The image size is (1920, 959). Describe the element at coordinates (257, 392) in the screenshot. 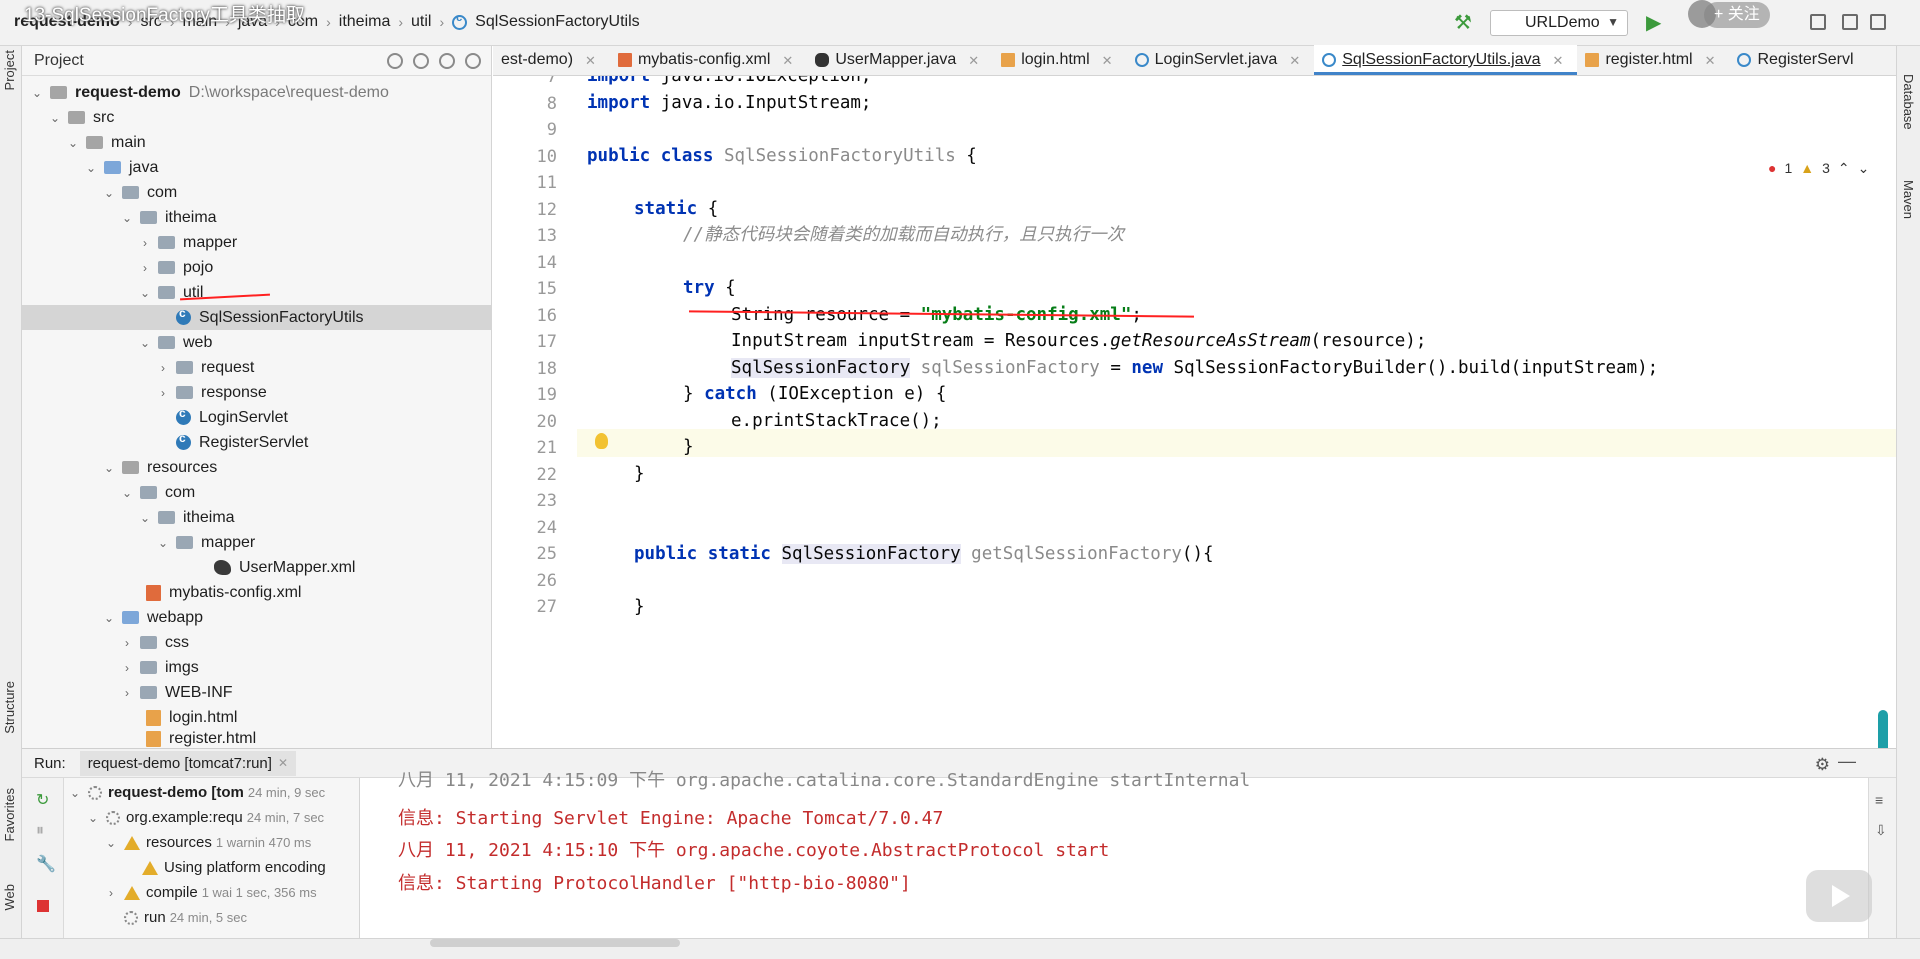

I see `tree-item-response: › response` at that location.